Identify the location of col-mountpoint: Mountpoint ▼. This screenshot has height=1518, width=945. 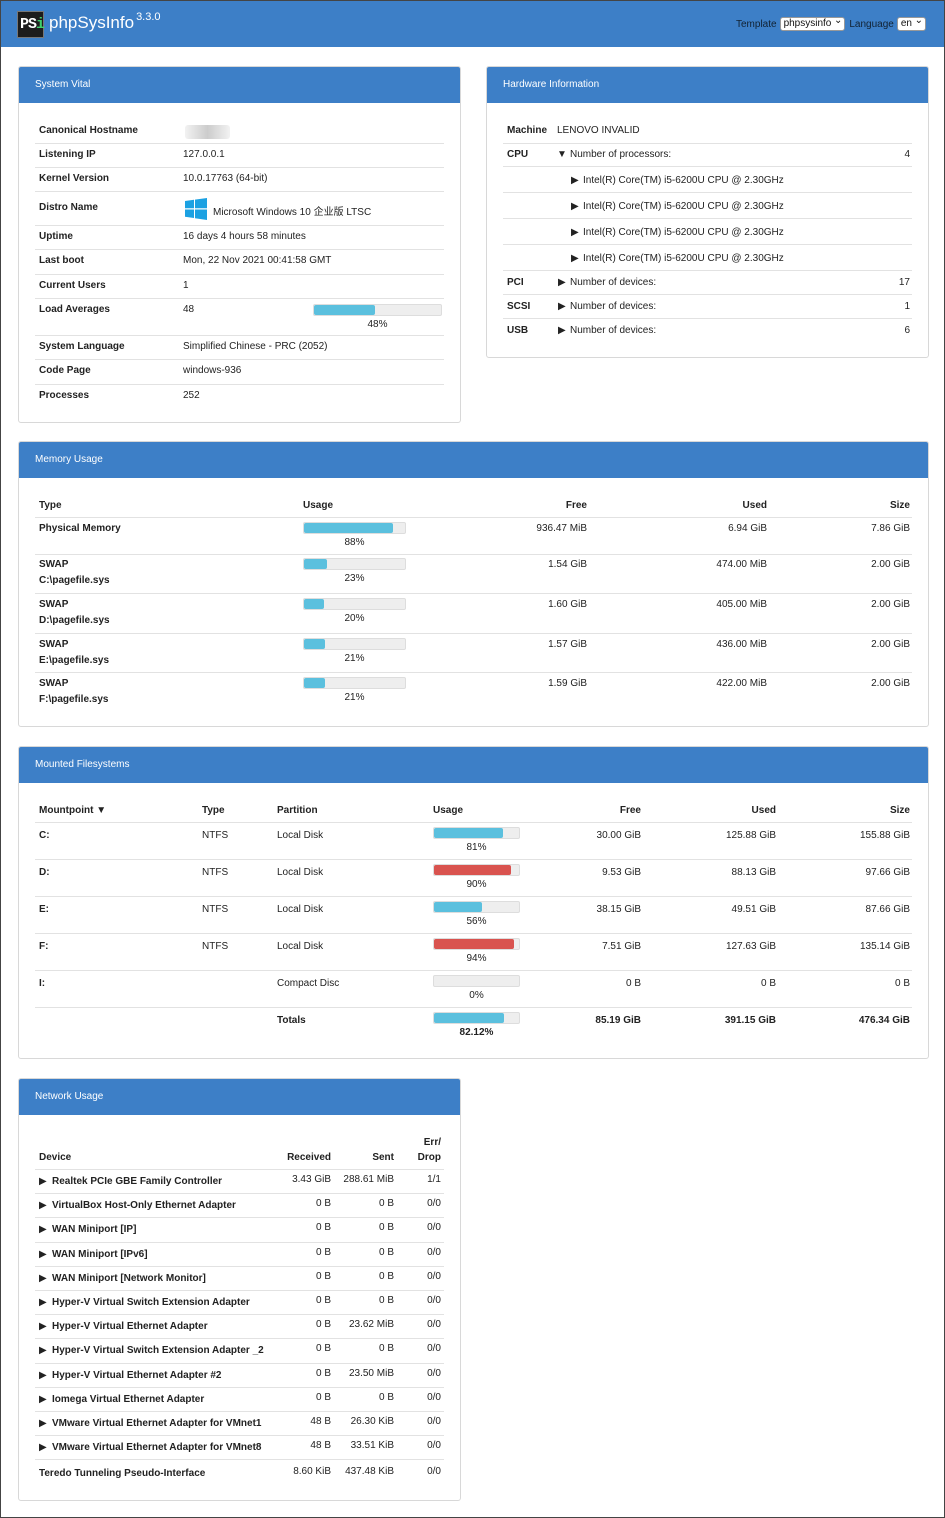
(72, 810).